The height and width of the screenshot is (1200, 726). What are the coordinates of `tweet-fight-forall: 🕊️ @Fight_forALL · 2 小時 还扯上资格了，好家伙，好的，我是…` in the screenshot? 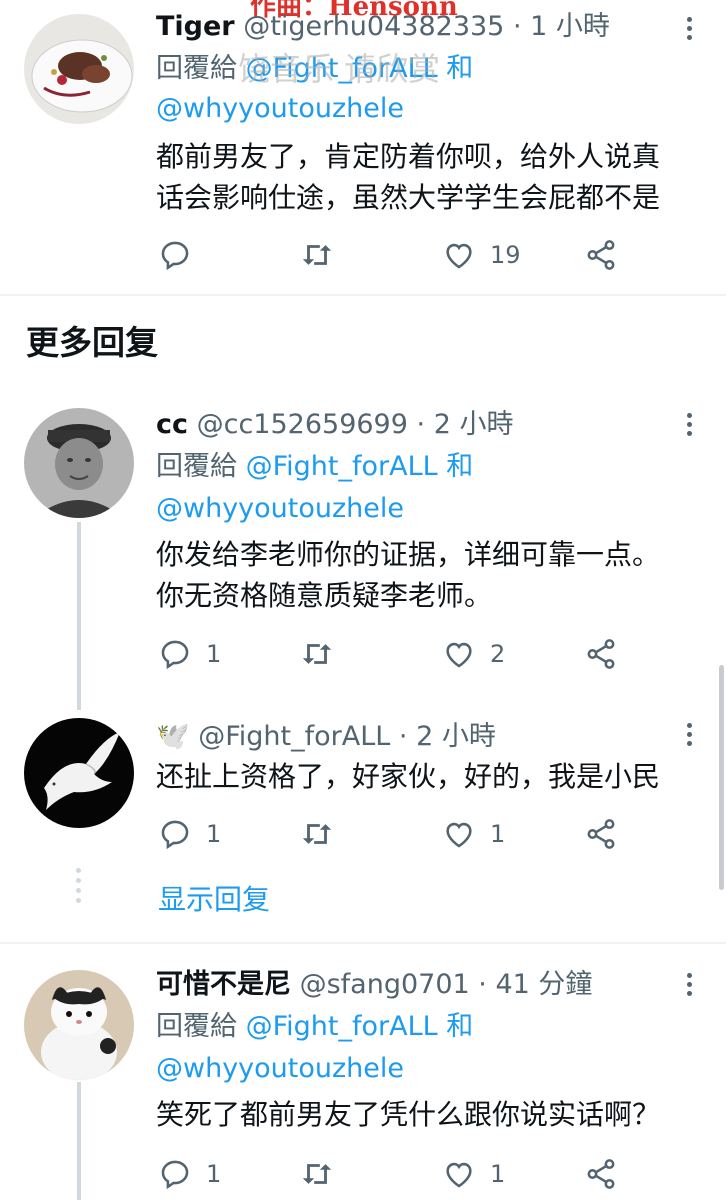 It's located at (363, 791).